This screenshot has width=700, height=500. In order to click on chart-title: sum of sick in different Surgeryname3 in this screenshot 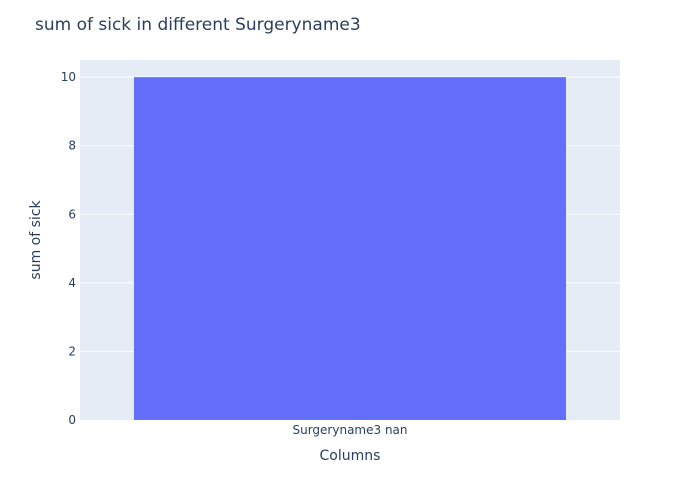, I will do `click(198, 25)`.